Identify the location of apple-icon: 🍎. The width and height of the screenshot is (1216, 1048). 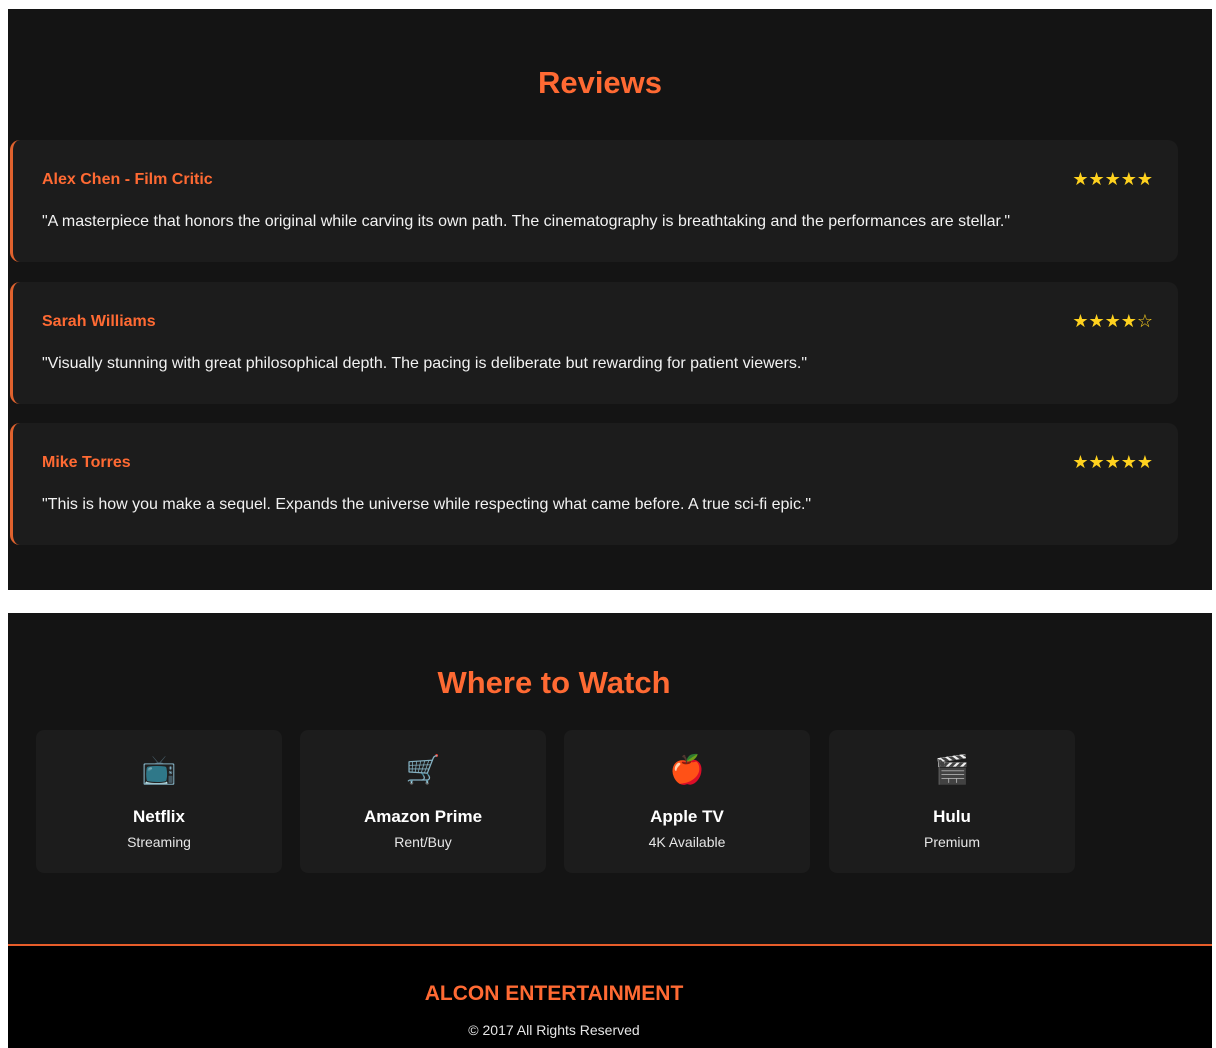
(687, 769).